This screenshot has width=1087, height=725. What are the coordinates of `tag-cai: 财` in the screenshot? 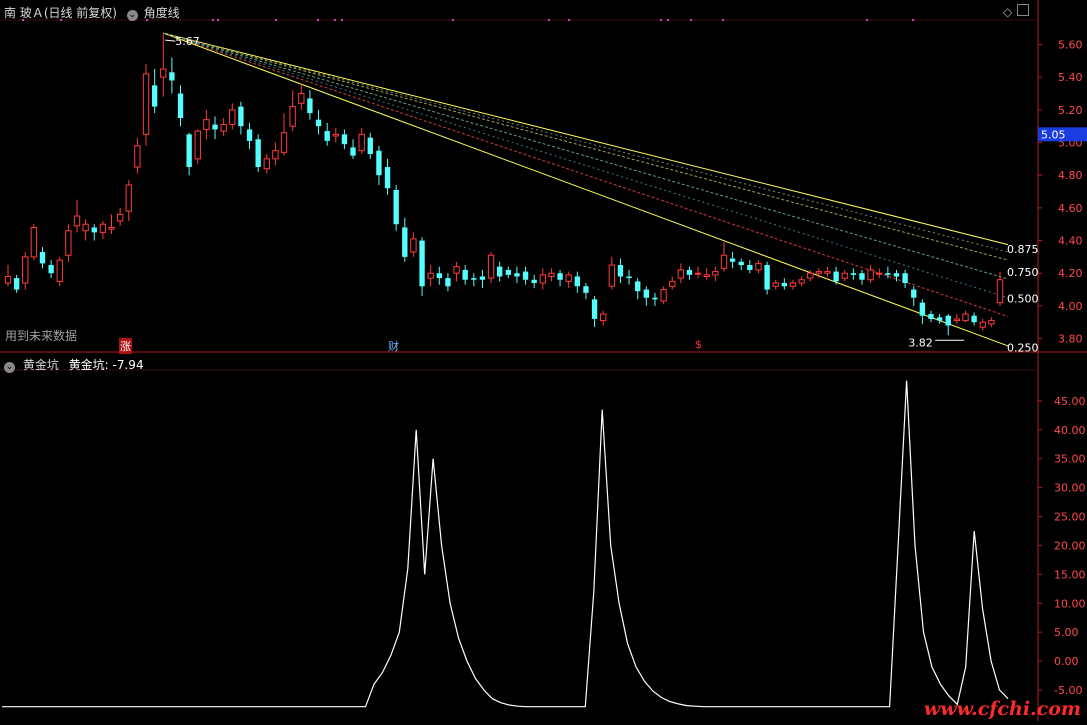 It's located at (393, 346).